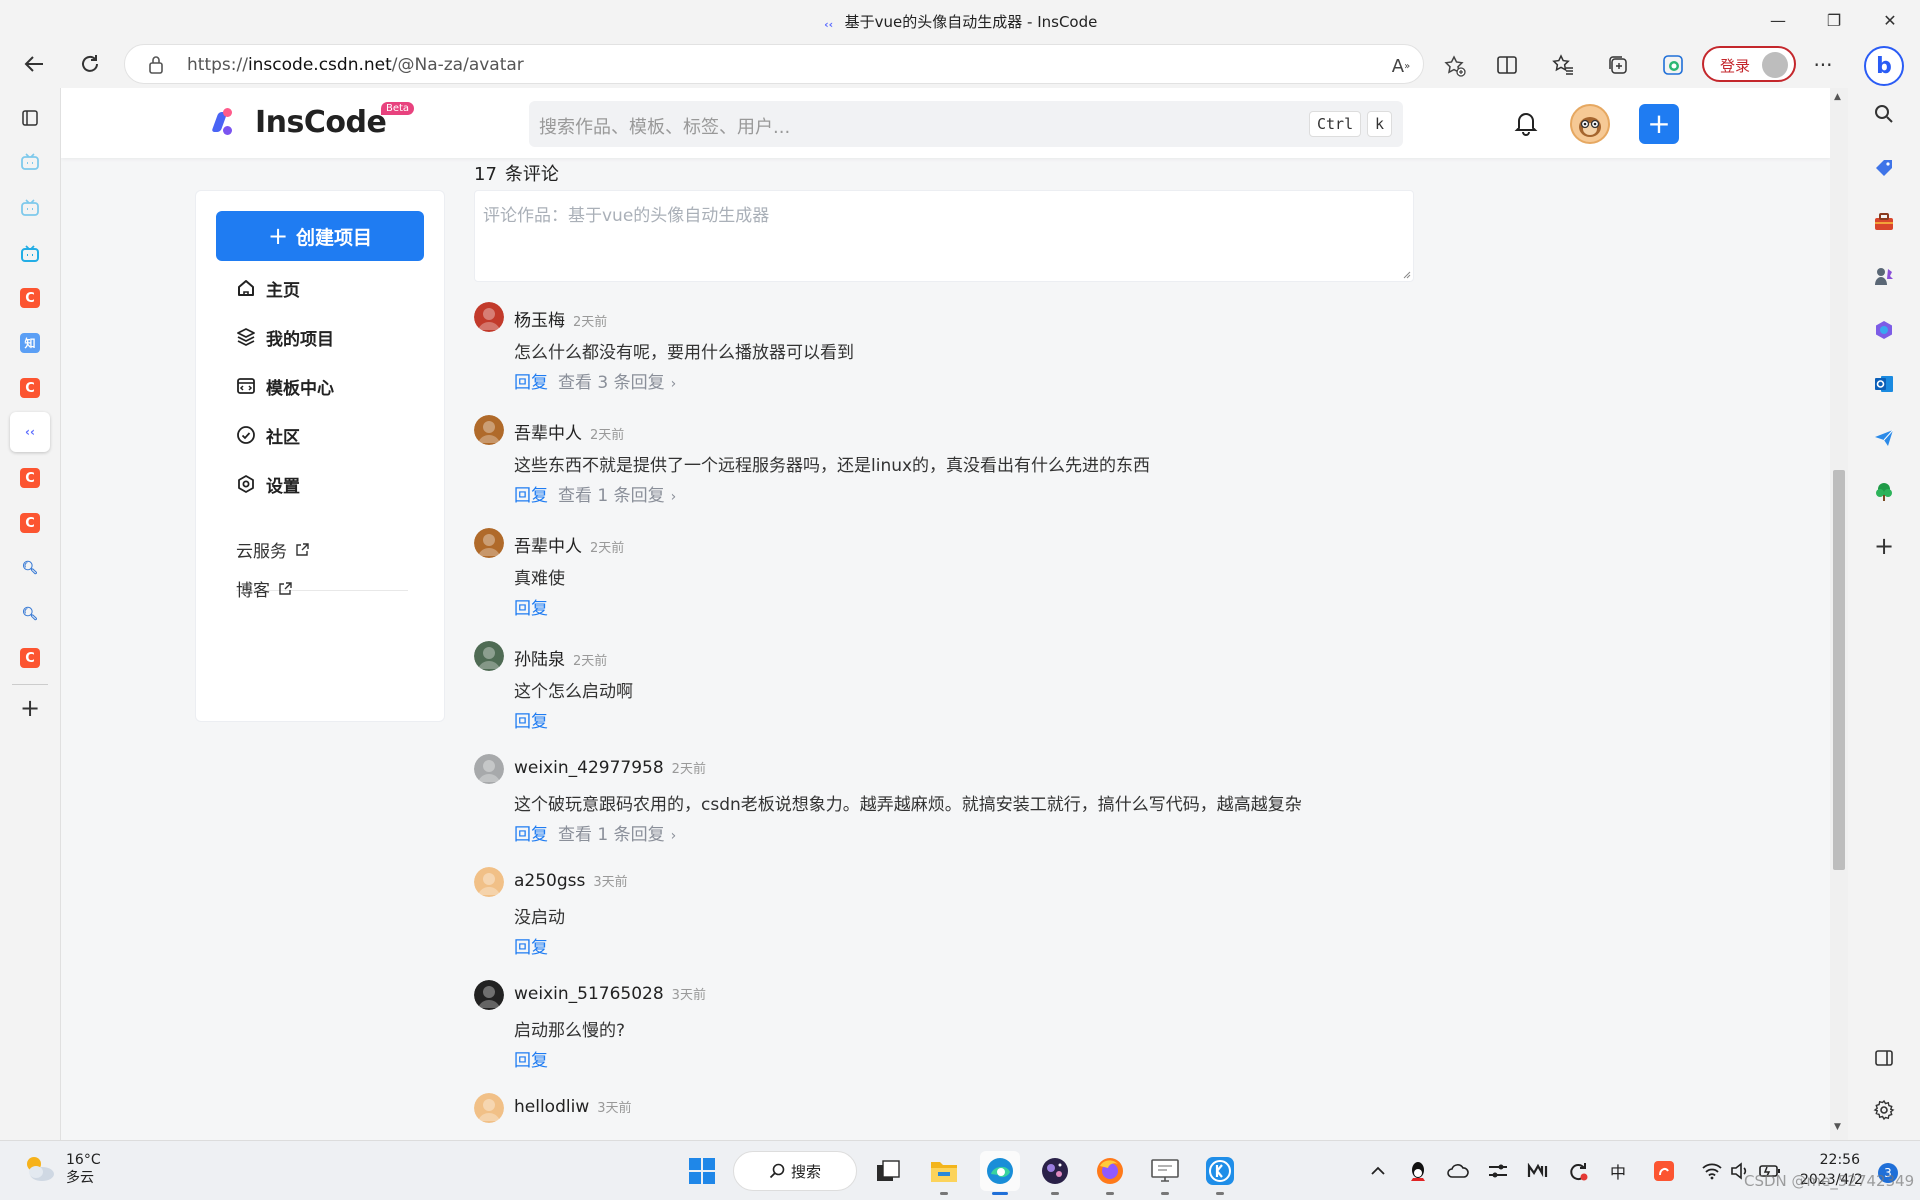 The width and height of the screenshot is (1920, 1200). What do you see at coordinates (1538, 1171) in the screenshot?
I see `m-app-tray-icon` at bounding box center [1538, 1171].